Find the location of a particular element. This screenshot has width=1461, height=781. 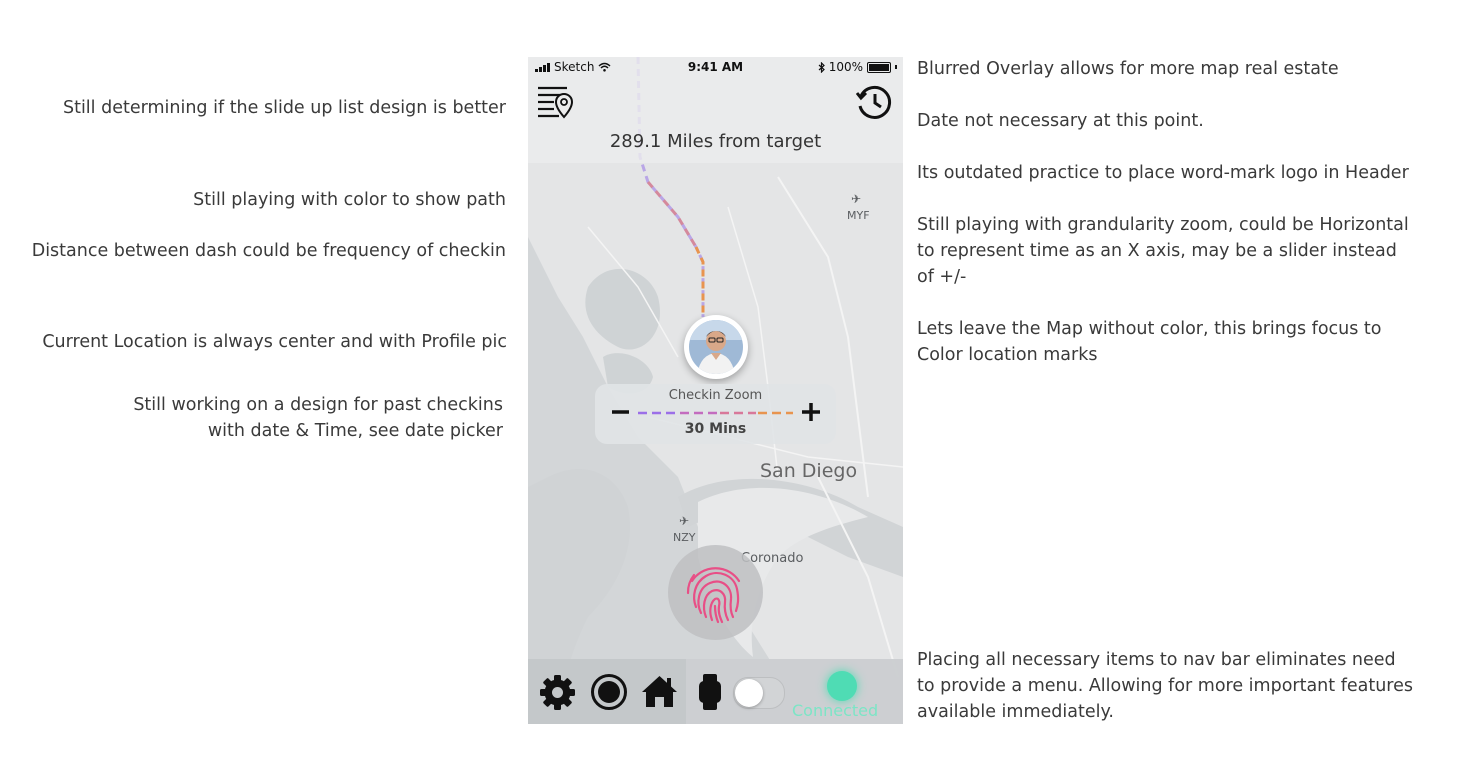

checkin-zoom: Checkin Zoom 30 Mins is located at coordinates (715, 414).